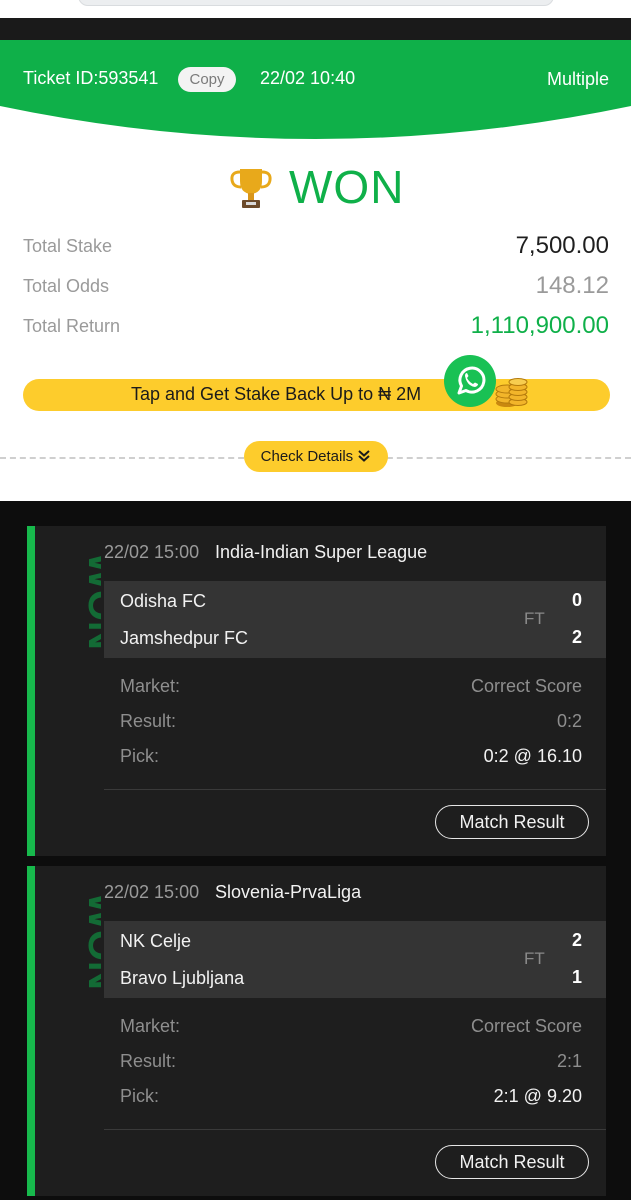  What do you see at coordinates (182, 978) in the screenshot?
I see `away-team: Bravo Ljubljana` at bounding box center [182, 978].